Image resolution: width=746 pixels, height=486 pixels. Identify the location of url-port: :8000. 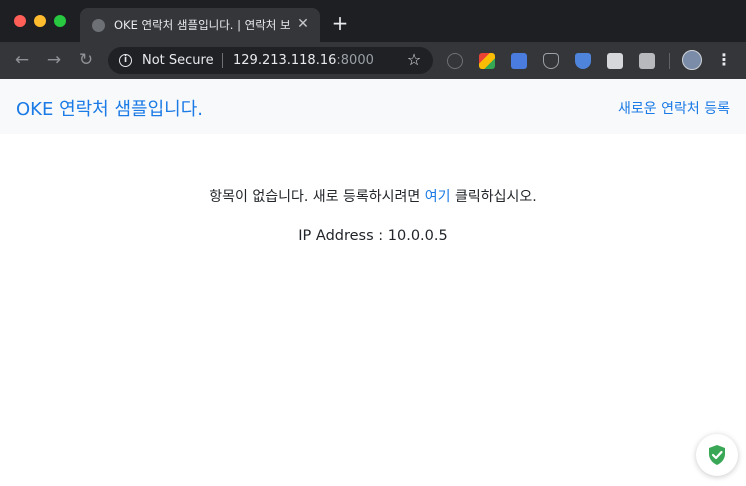
(355, 60).